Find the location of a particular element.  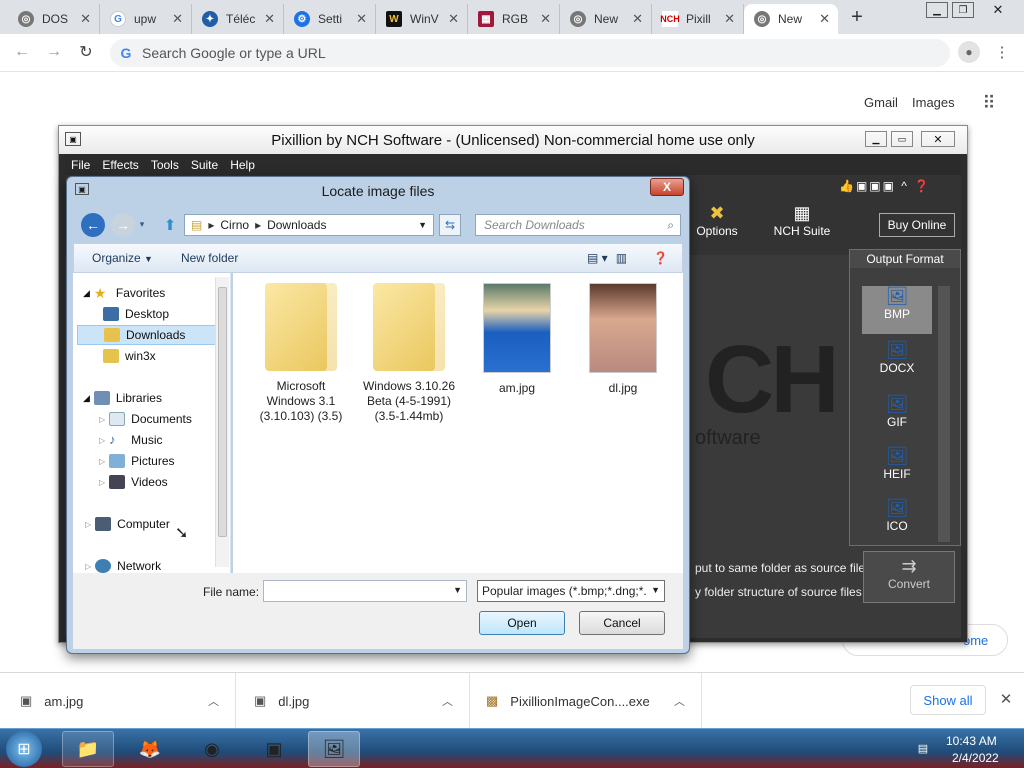

nav-scrollbar is located at coordinates (222, 422).